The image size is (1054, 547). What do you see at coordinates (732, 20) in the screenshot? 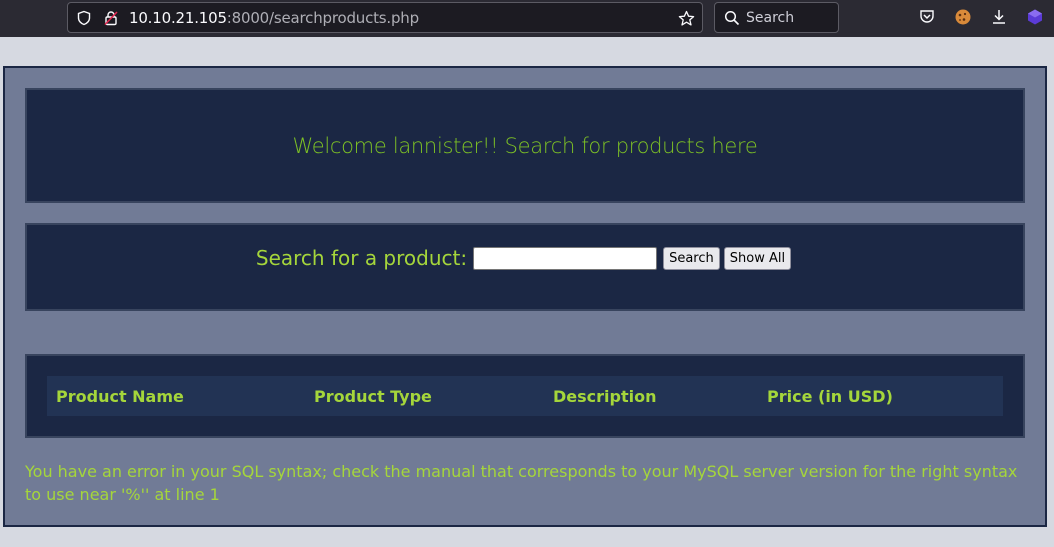
I see `search-icon` at bounding box center [732, 20].